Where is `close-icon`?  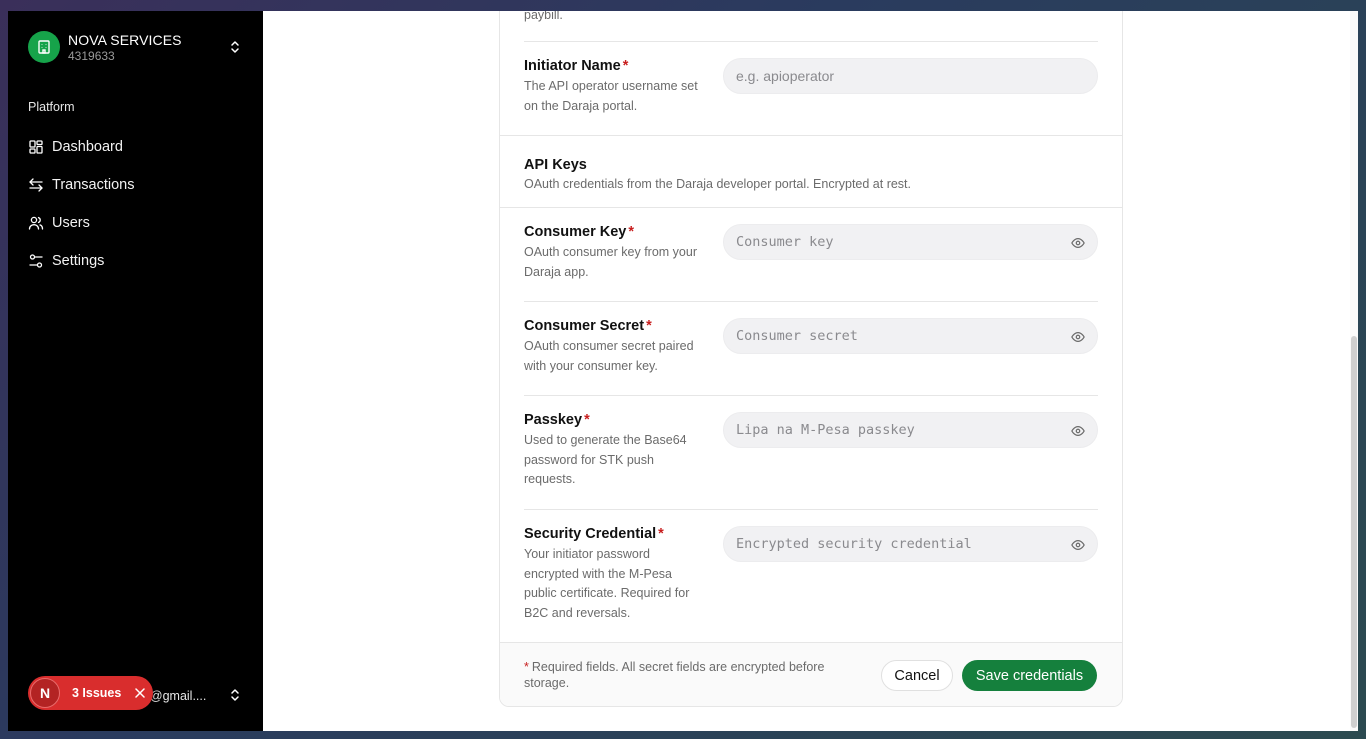 close-icon is located at coordinates (140, 693).